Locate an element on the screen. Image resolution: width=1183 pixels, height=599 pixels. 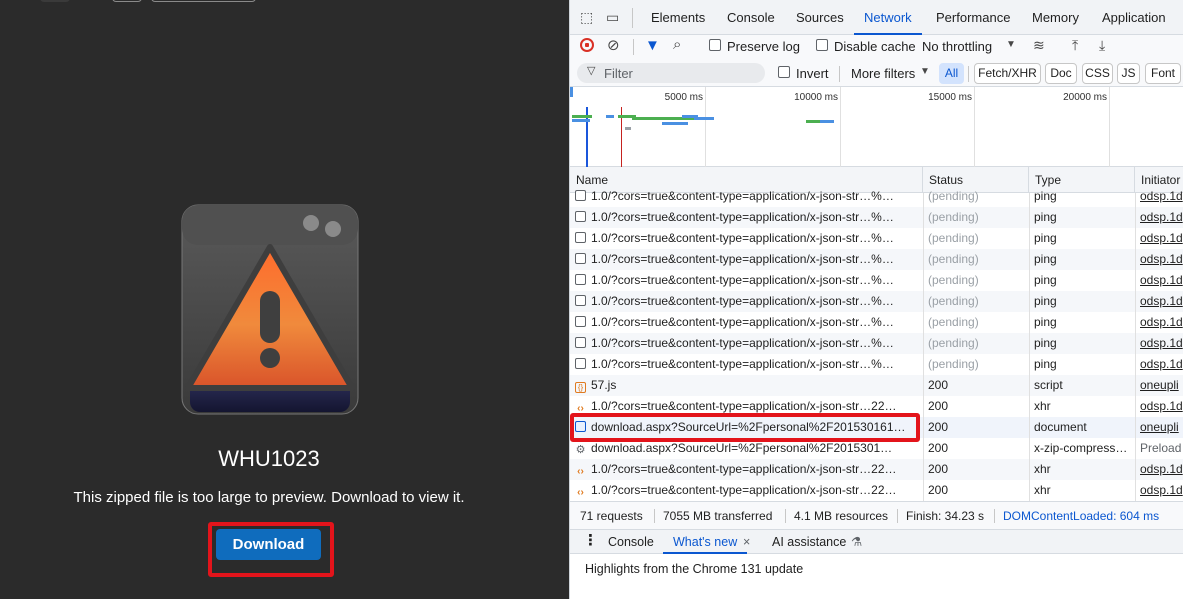
invert-checkbox is located at coordinates (784, 72).